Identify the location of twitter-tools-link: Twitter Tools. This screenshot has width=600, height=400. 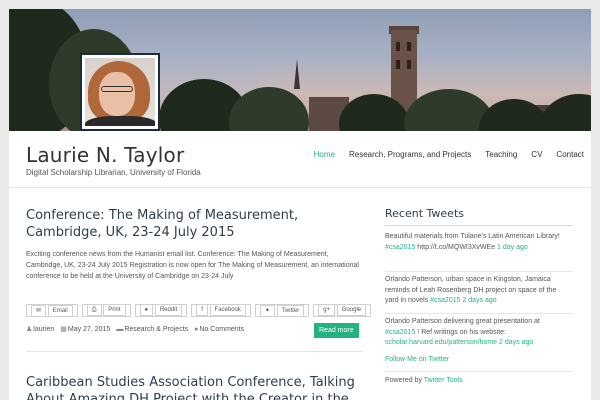
(443, 380).